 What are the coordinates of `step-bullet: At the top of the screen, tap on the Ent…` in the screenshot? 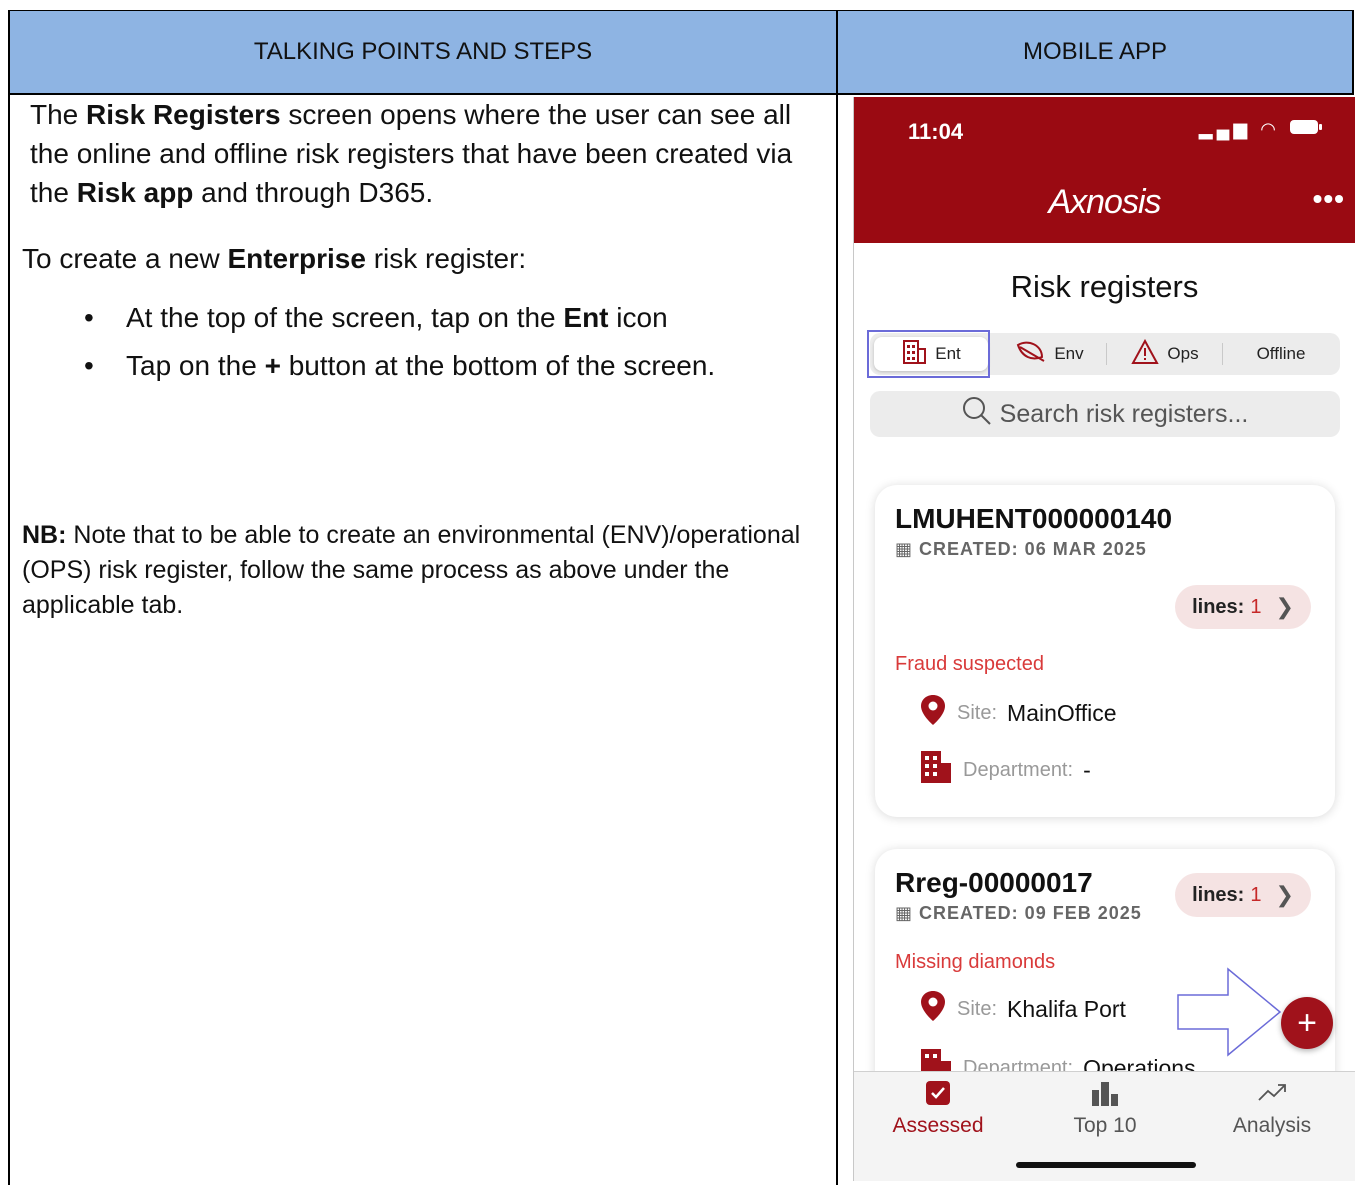 It's located at (417, 318).